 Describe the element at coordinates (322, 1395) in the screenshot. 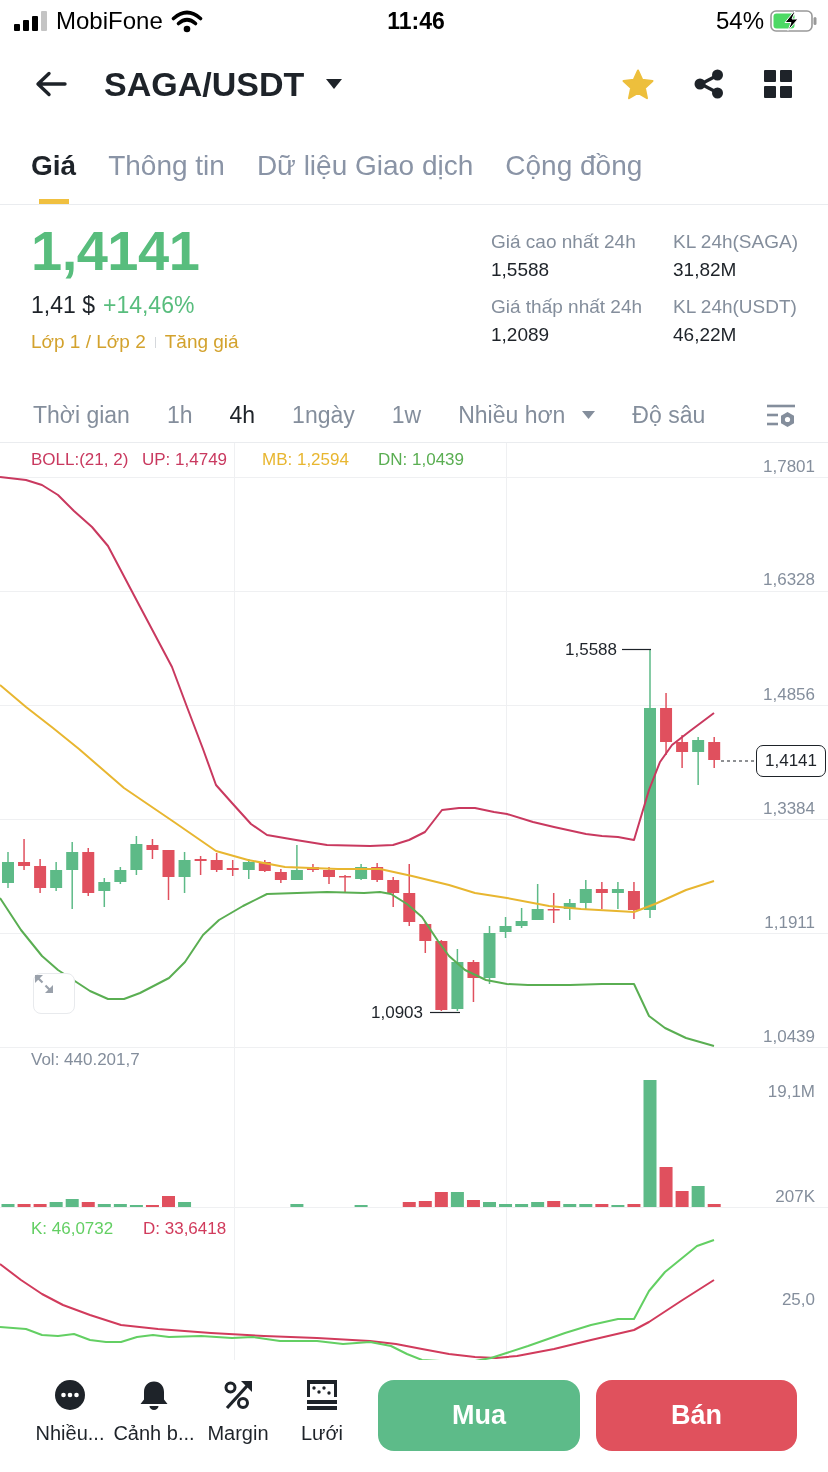

I see `grid-trading-icon` at that location.